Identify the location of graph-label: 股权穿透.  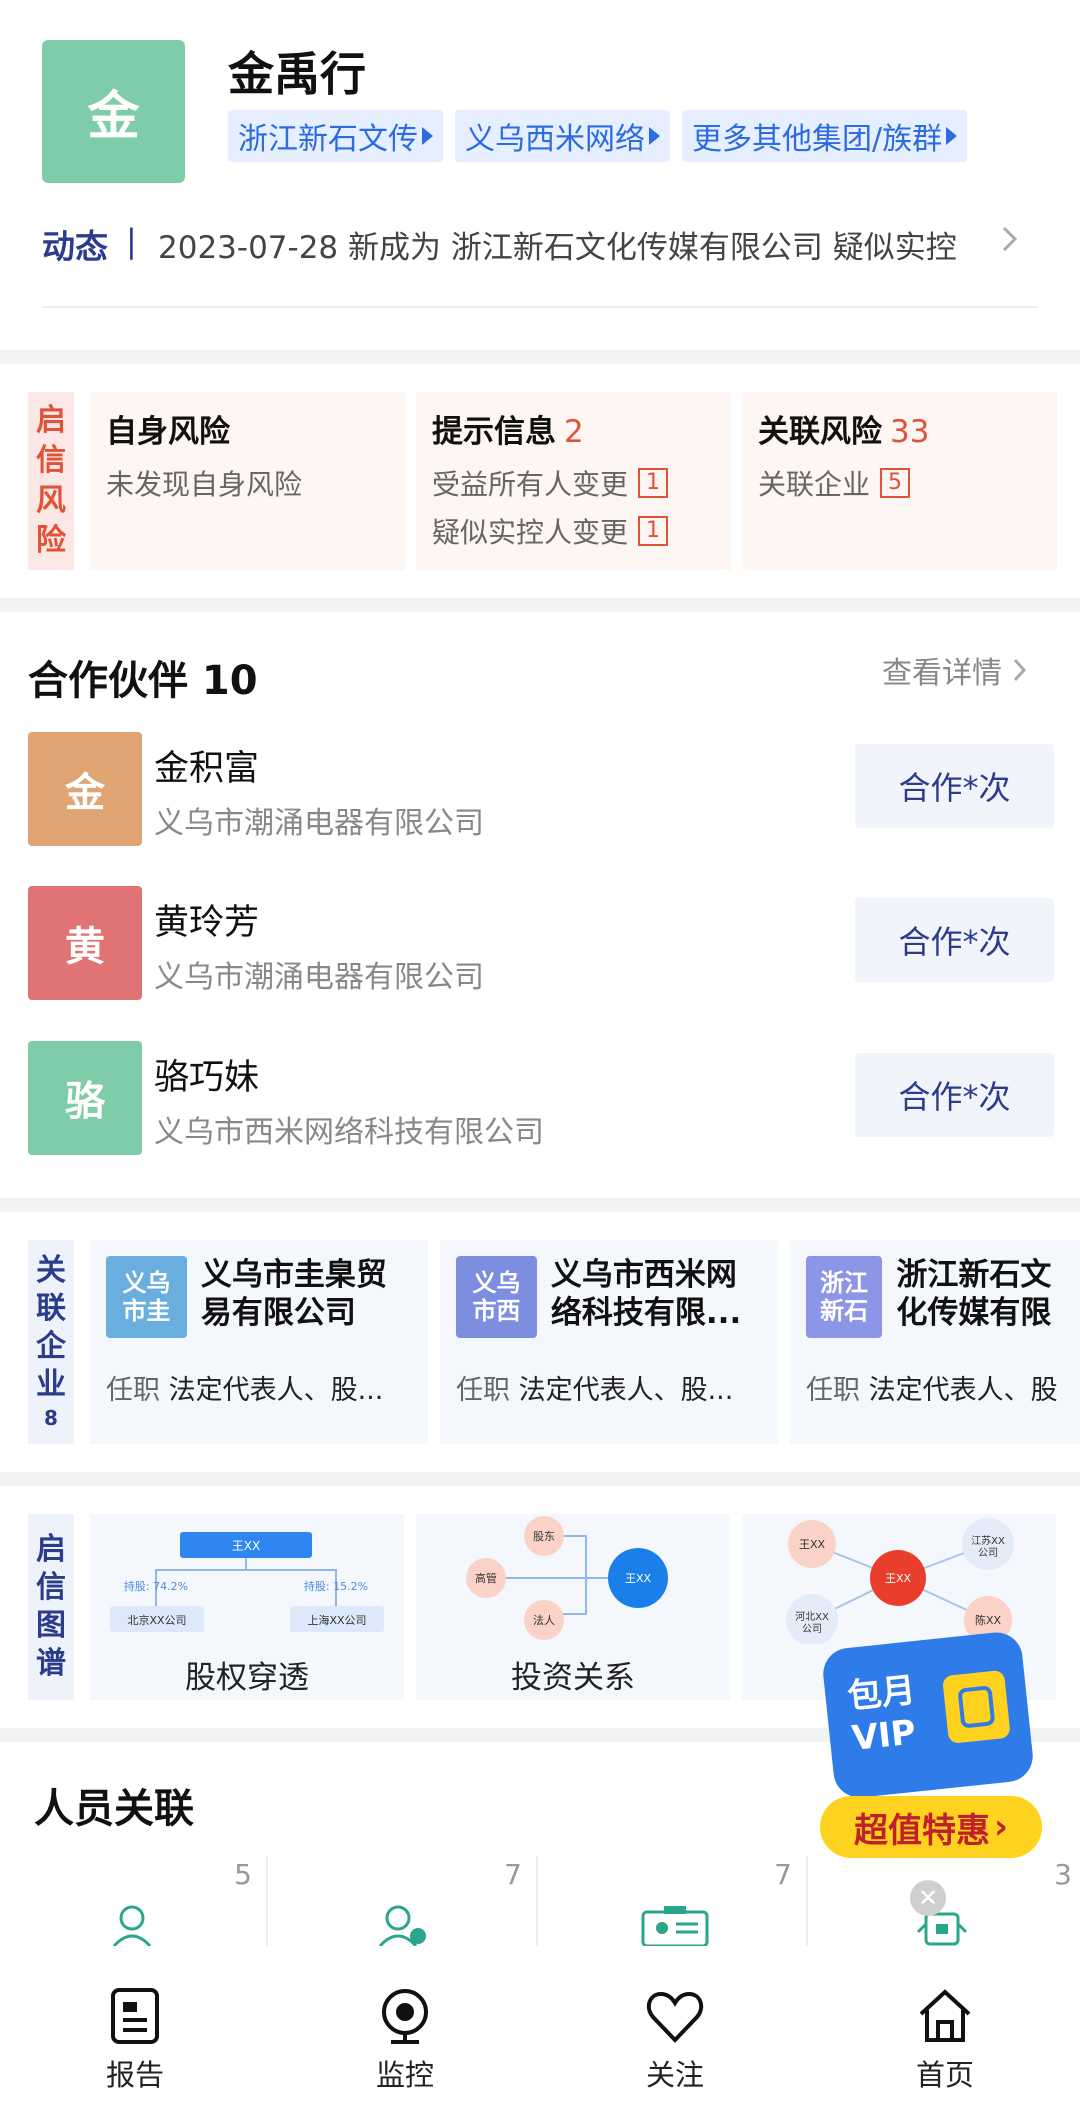
(247, 1678).